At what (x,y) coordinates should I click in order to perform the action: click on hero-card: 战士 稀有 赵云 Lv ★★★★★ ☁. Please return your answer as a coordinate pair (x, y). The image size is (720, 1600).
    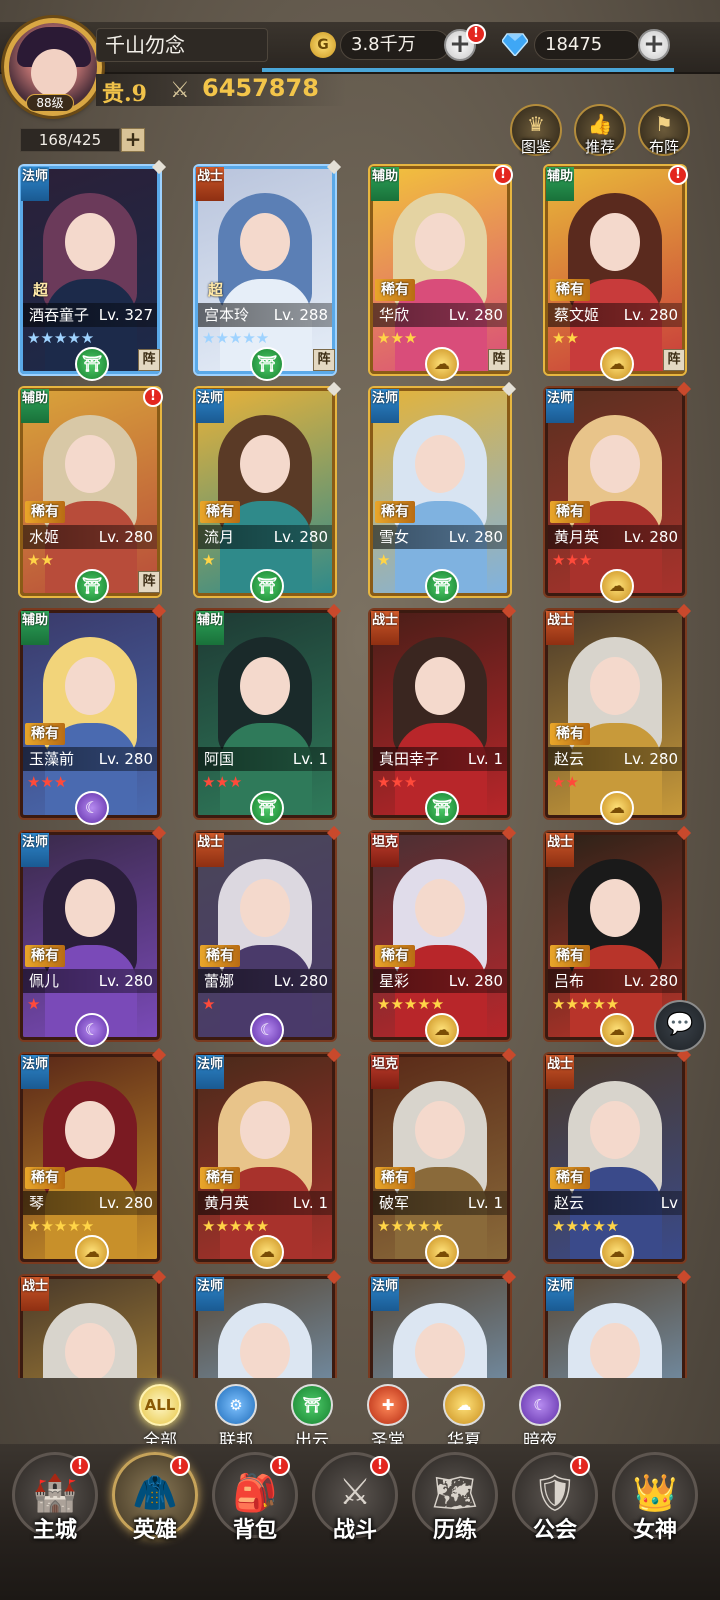
    Looking at the image, I should click on (618, 1158).